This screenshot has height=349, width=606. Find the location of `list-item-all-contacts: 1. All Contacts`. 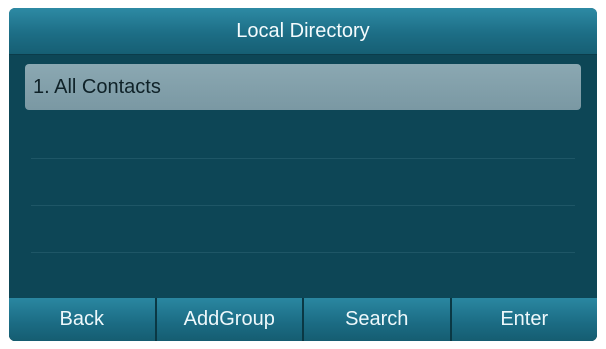

list-item-all-contacts: 1. All Contacts is located at coordinates (303, 87).